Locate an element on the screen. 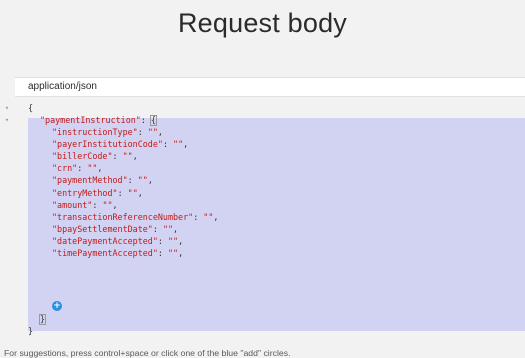 This screenshot has height=358, width=525. editor-line-field: "bpaySettlementDate": "", is located at coordinates (115, 229).